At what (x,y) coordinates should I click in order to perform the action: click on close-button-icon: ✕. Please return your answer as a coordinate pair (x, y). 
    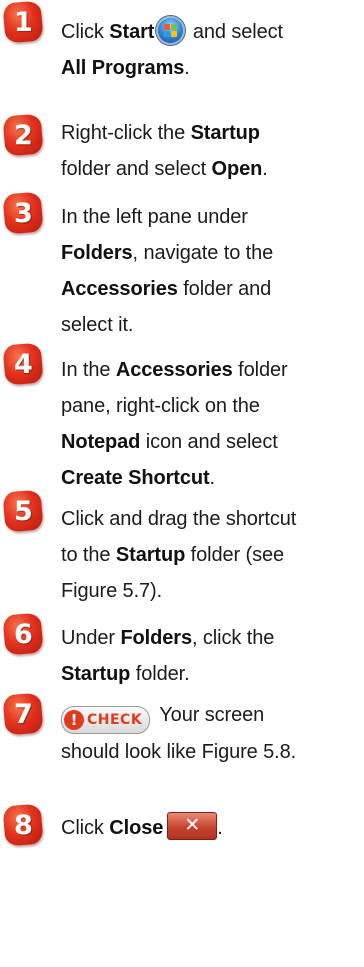
    Looking at the image, I should click on (192, 826).